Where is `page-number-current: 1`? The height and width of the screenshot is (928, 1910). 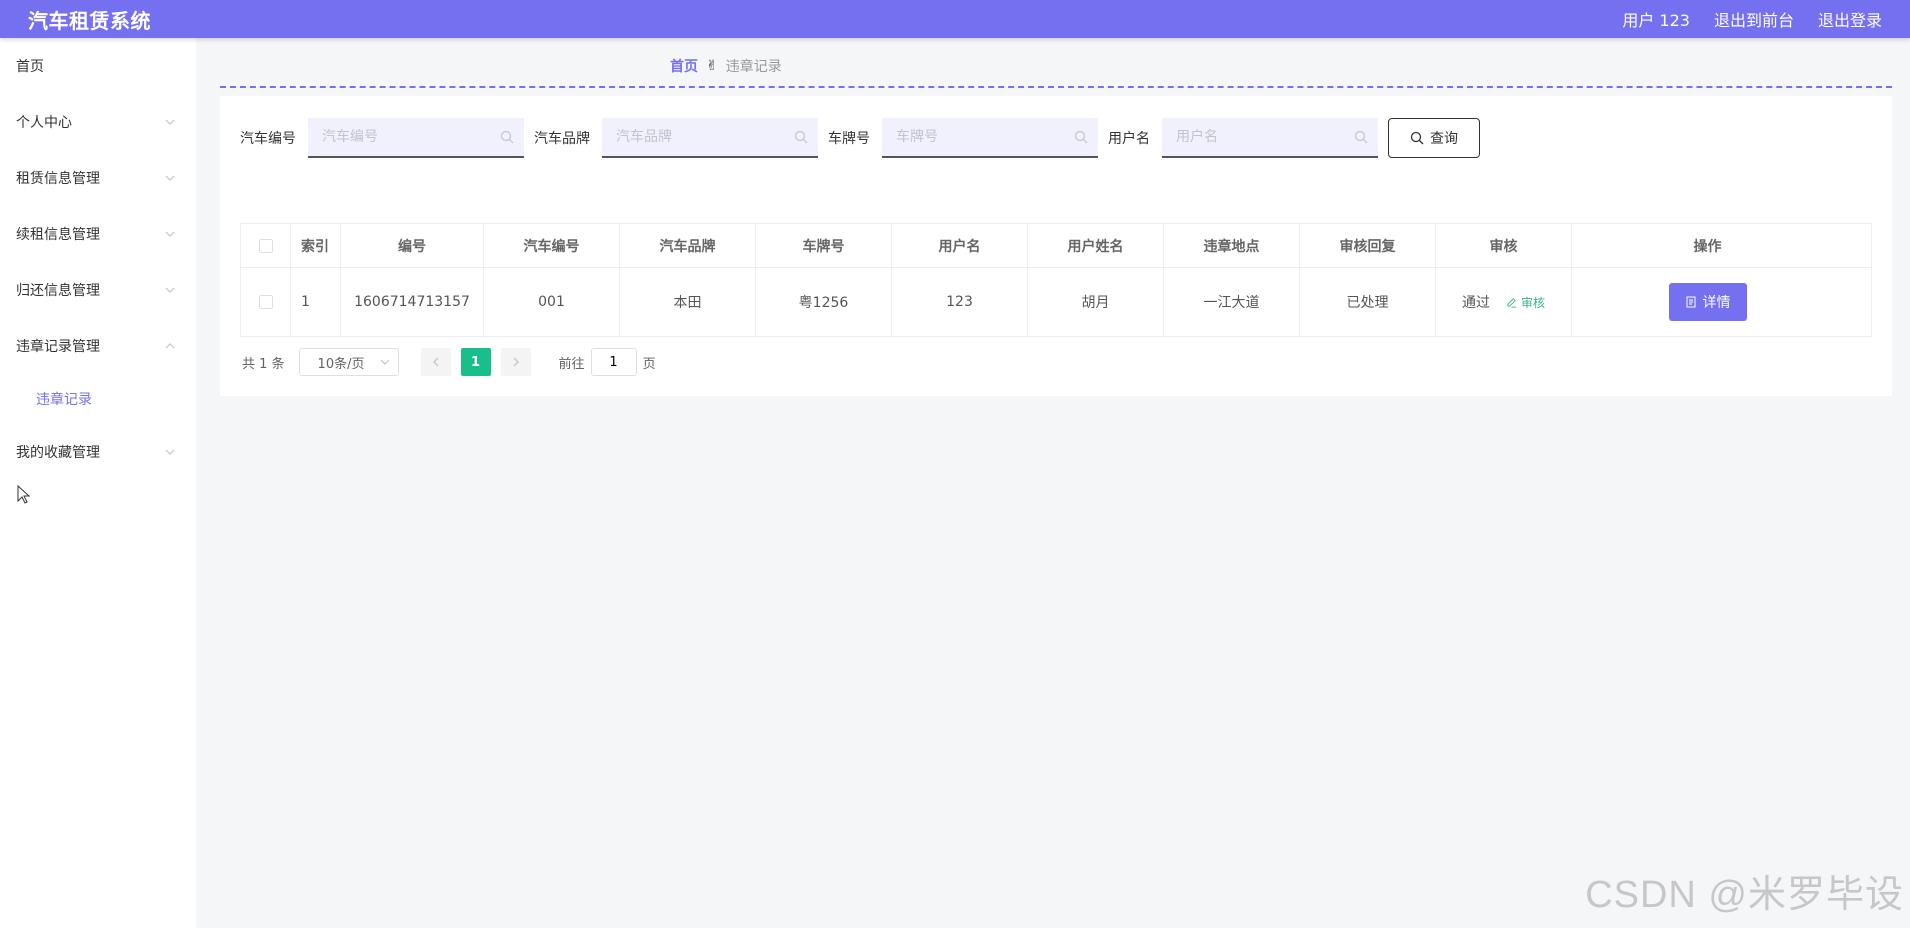 page-number-current: 1 is located at coordinates (475, 362).